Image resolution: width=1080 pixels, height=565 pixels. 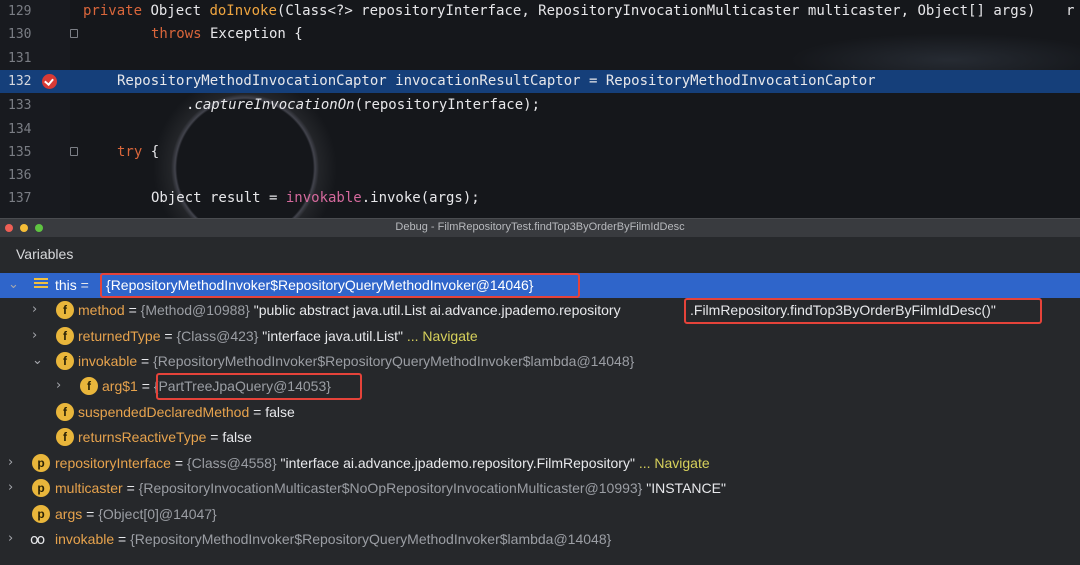 I want to click on variable-row-args: p args = {Object[0]@14047}, so click(x=540, y=514).